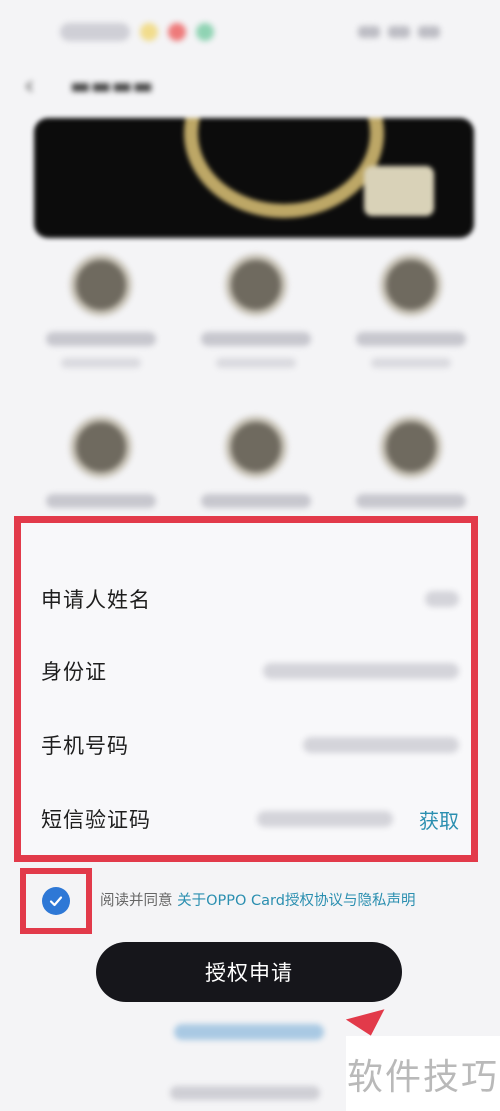 Image resolution: width=500 pixels, height=1111 pixels. What do you see at coordinates (249, 1032) in the screenshot?
I see `blurred-link` at bounding box center [249, 1032].